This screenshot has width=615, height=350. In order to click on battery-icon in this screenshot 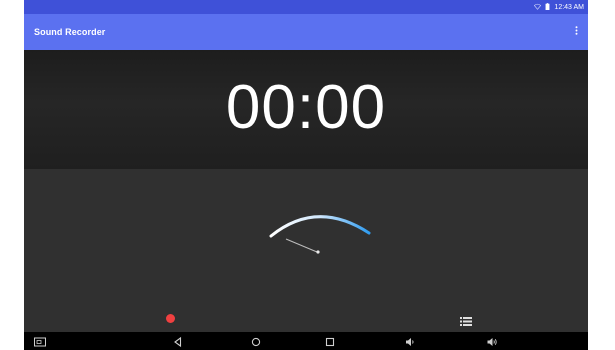, I will do `click(547, 7)`.